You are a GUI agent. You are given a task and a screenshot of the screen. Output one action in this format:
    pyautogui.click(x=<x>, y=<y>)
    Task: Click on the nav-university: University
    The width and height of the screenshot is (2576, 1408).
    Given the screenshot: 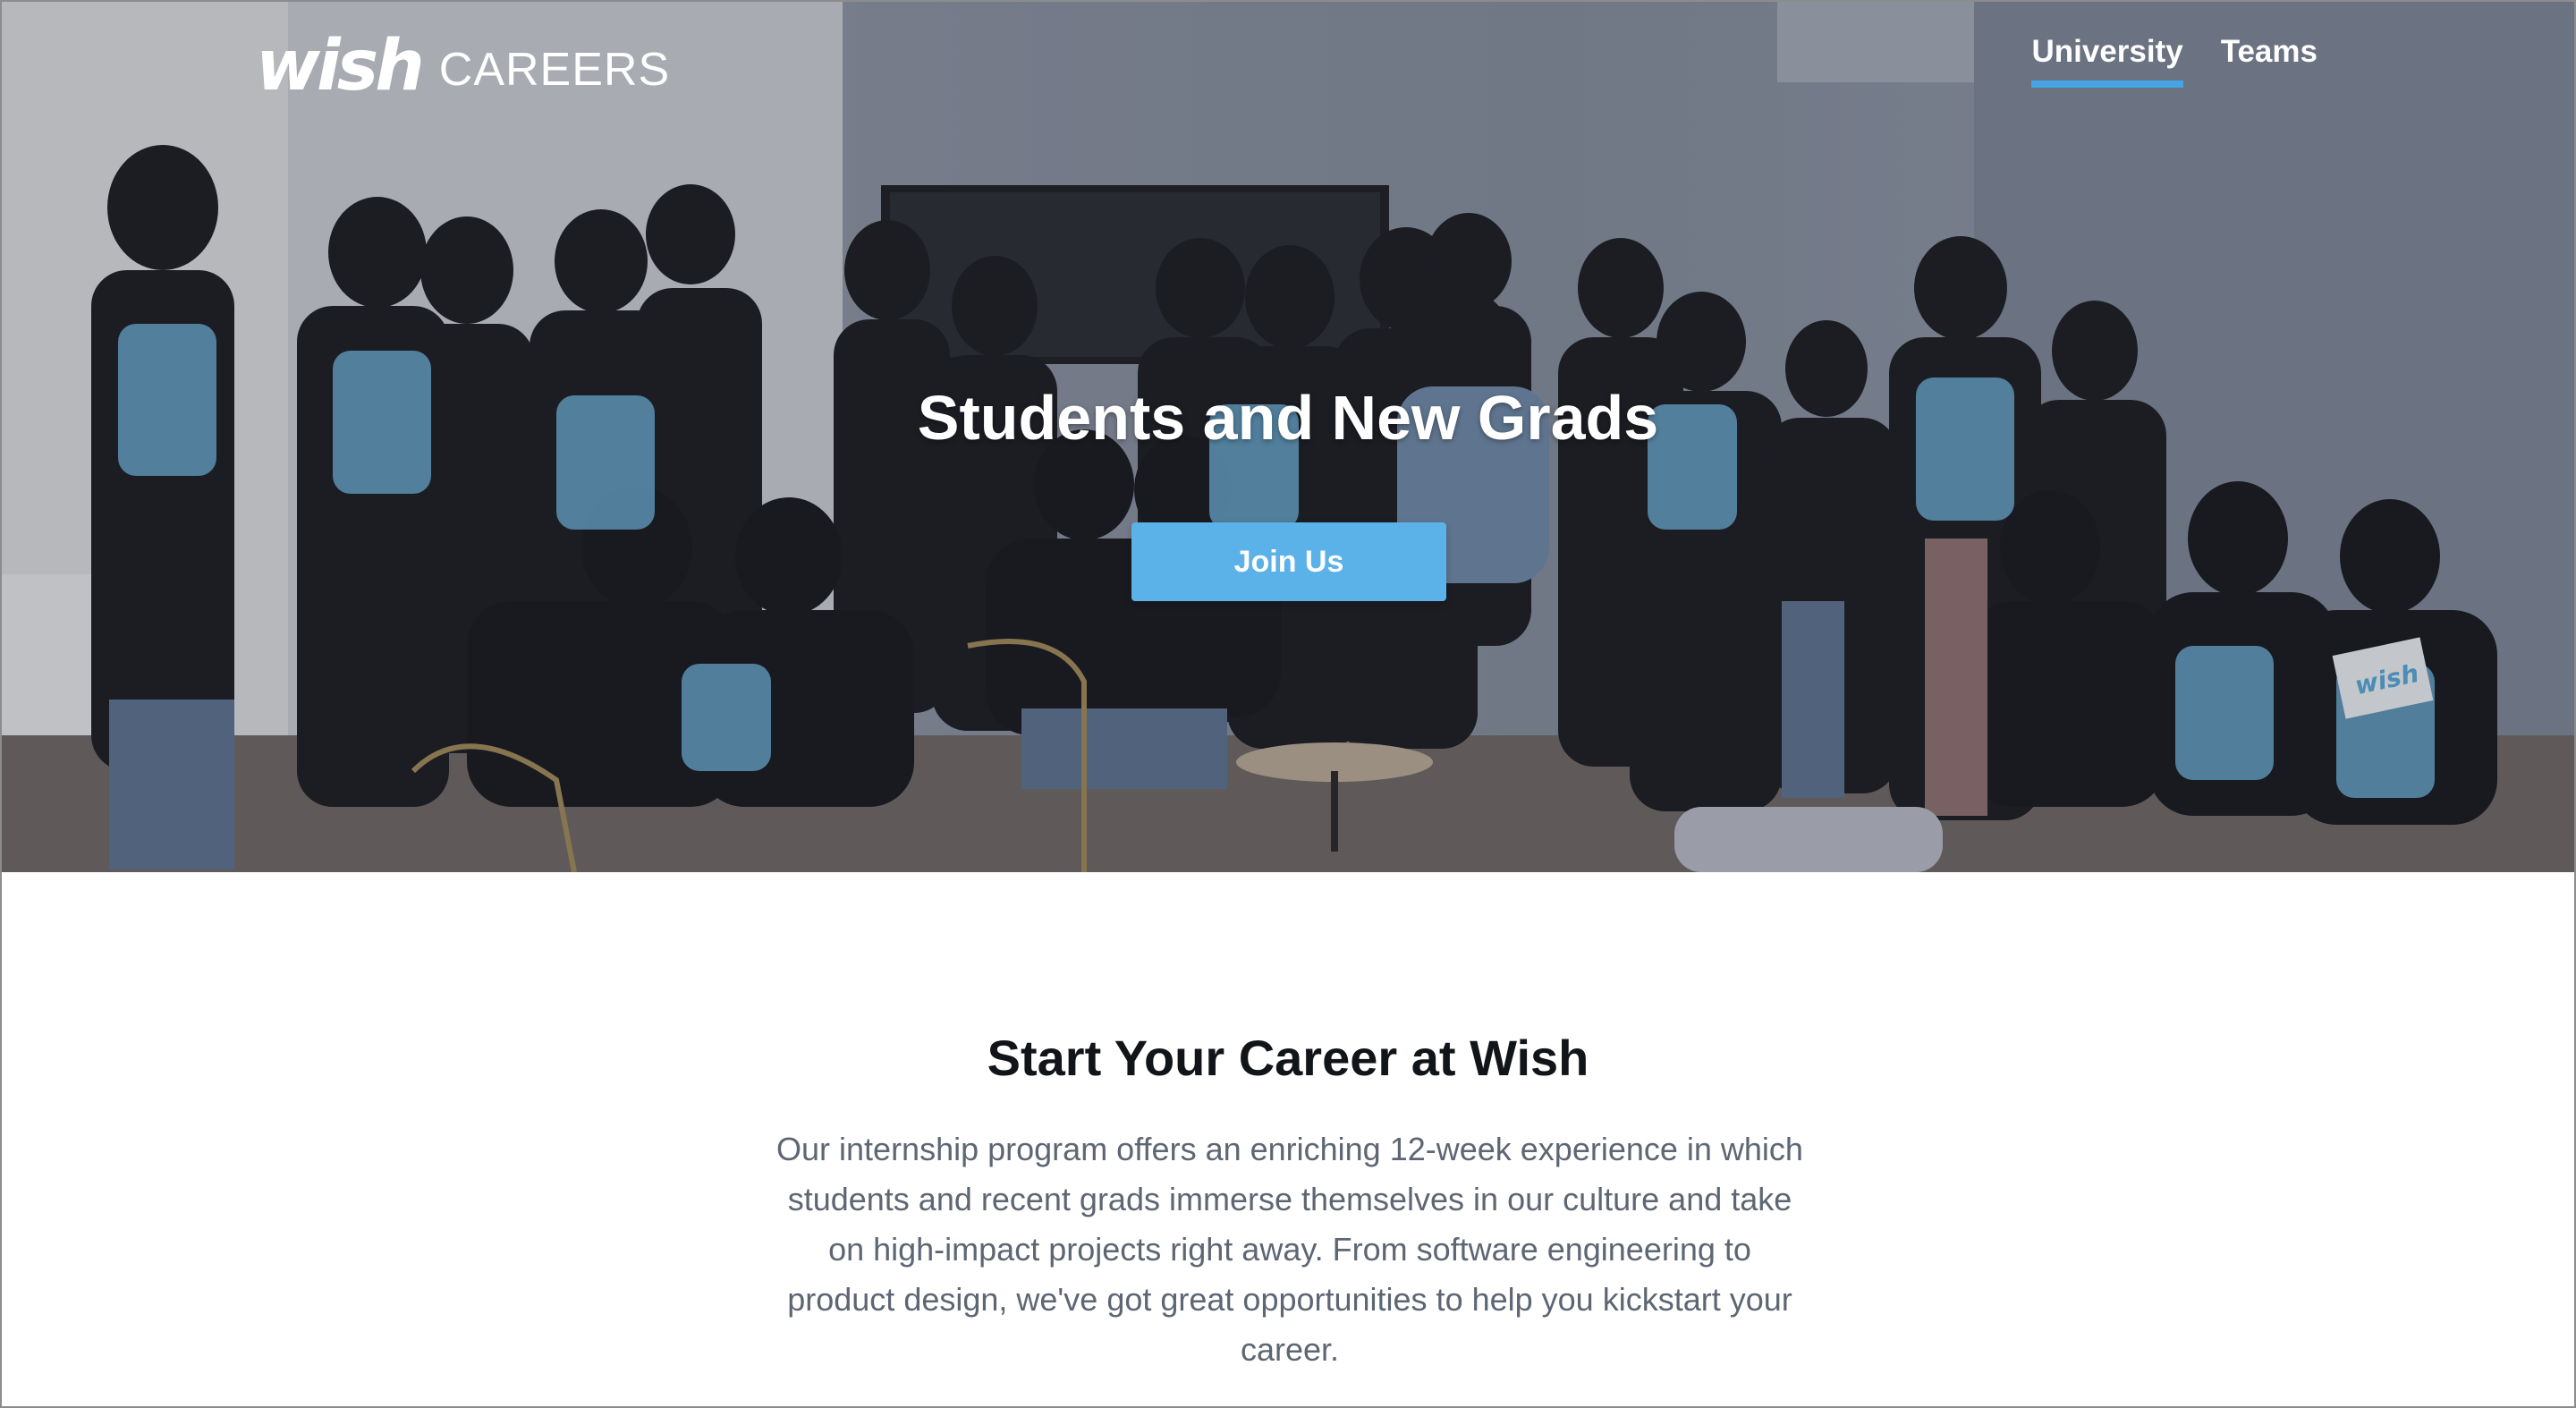 What is the action you would take?
    pyautogui.click(x=2107, y=61)
    